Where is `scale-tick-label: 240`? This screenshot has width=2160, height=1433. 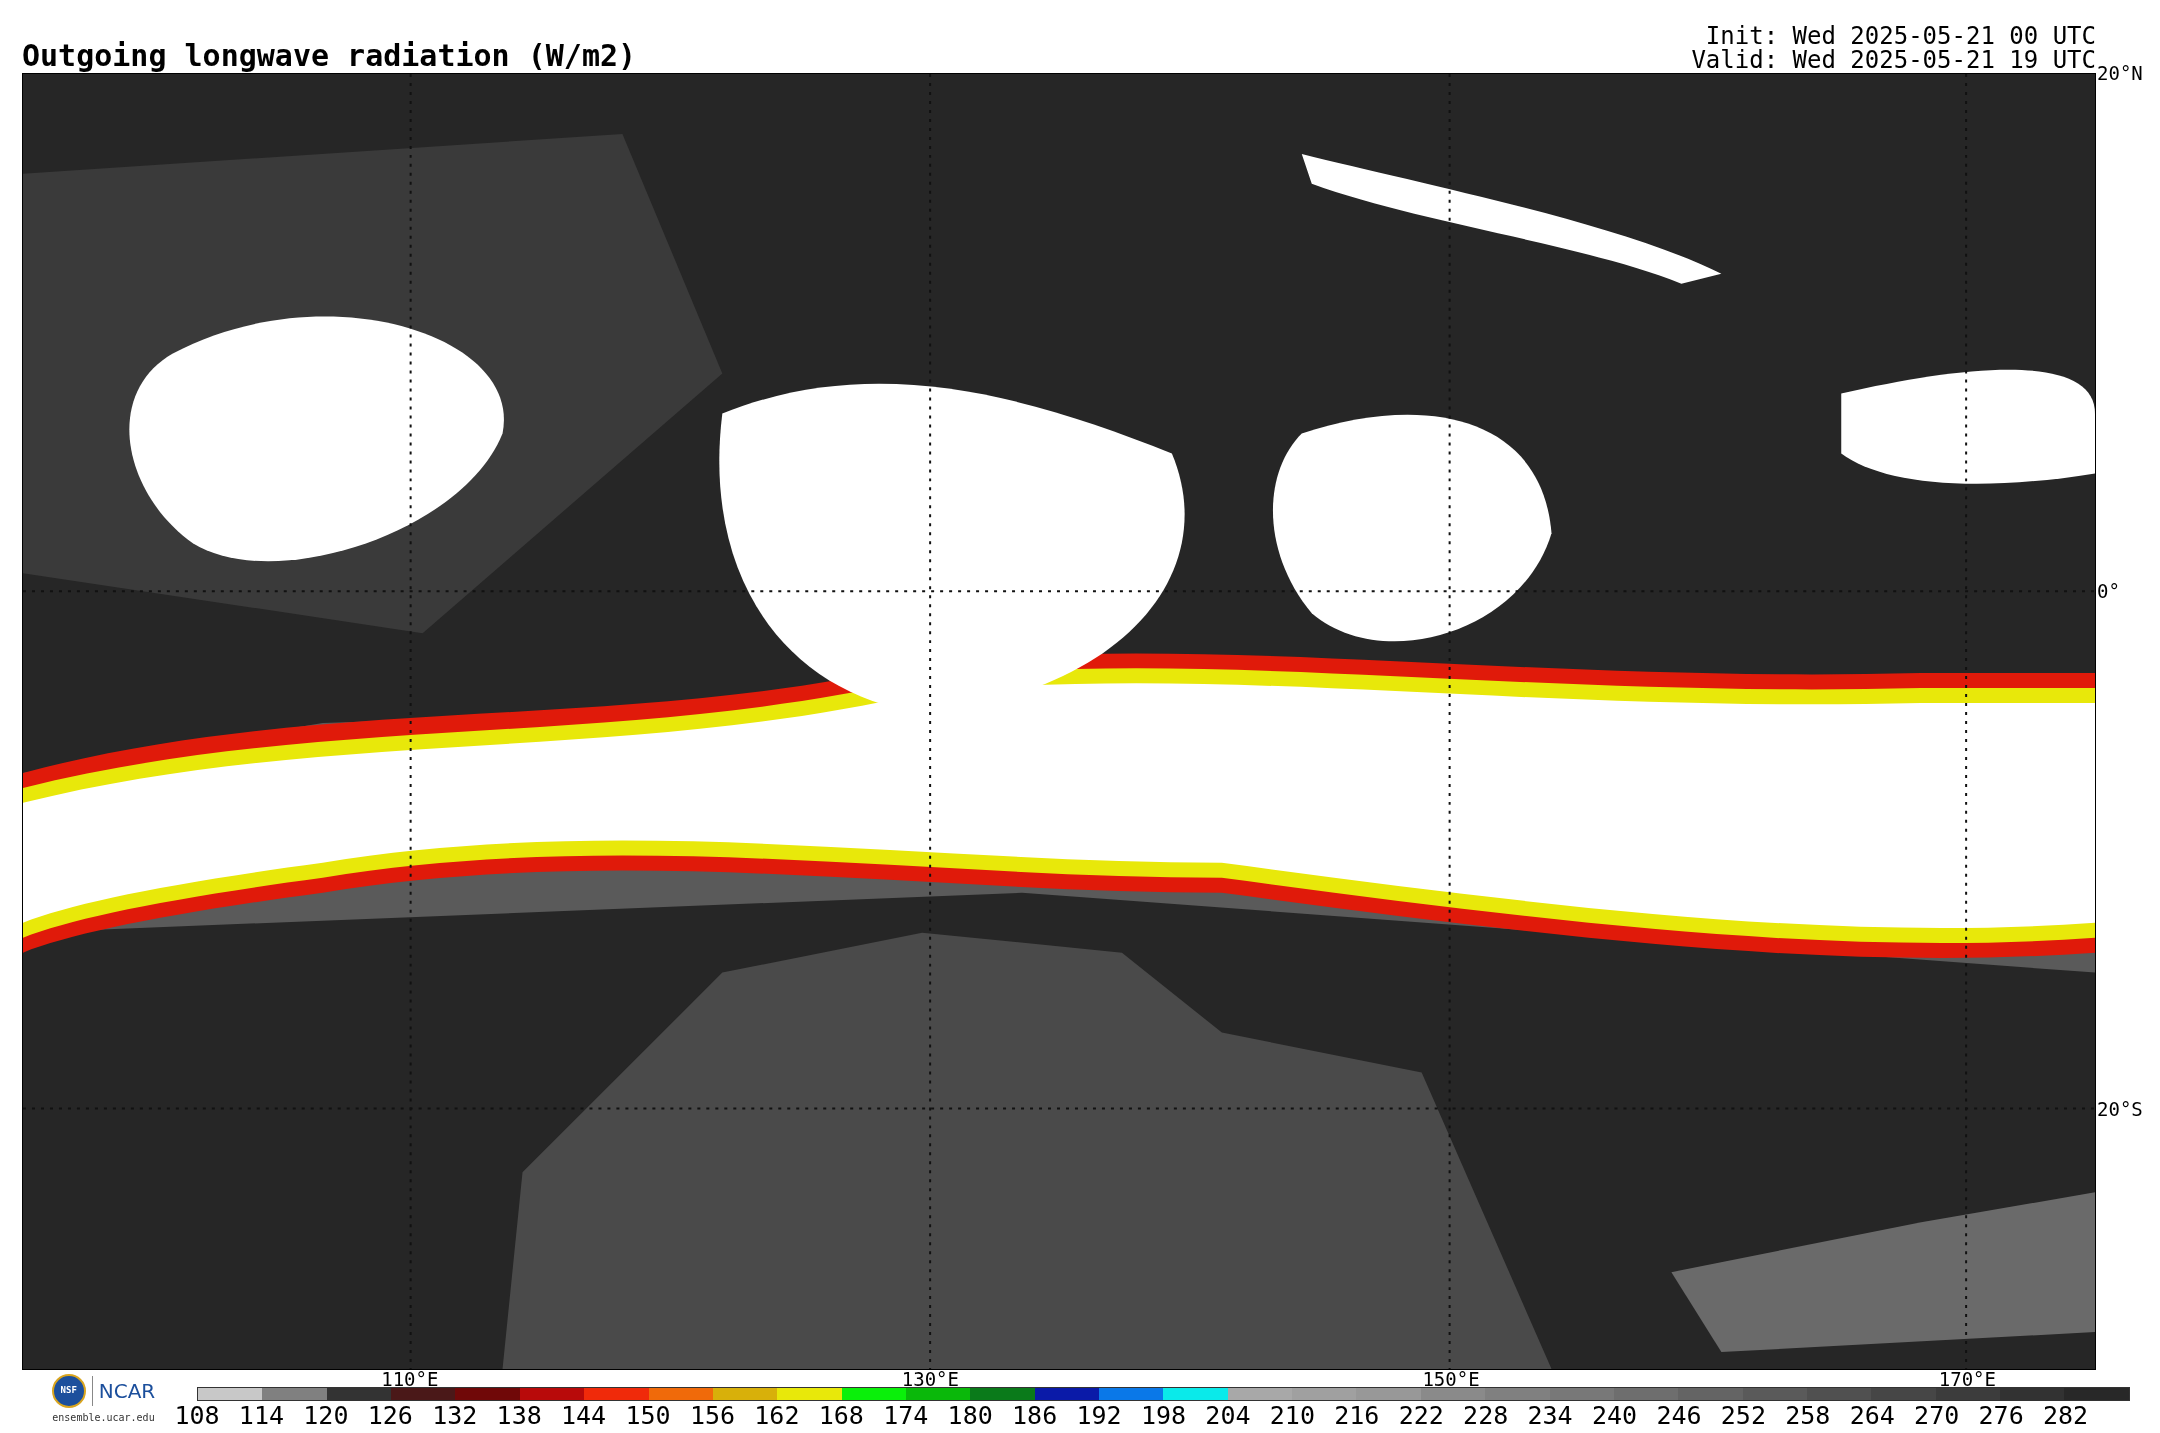
scale-tick-label: 240 is located at coordinates (1614, 1415).